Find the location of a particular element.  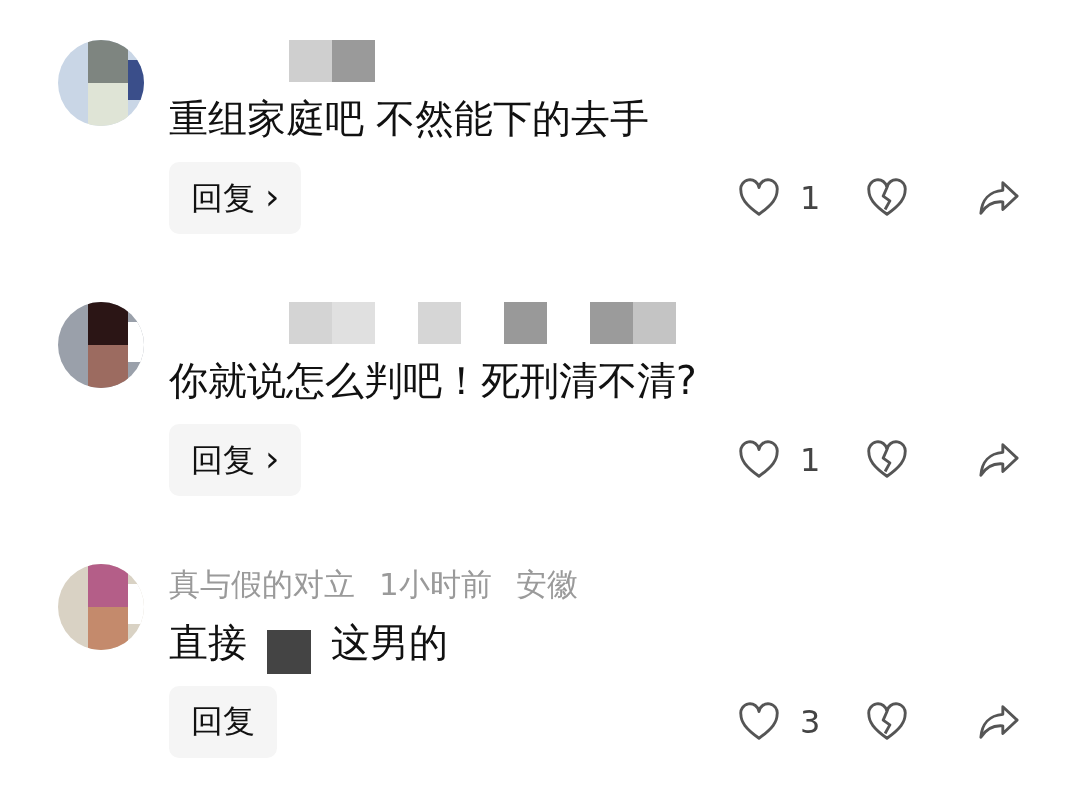

comment-text: 重组家庭吧 不然能下的去手 is located at coordinates (409, 119).